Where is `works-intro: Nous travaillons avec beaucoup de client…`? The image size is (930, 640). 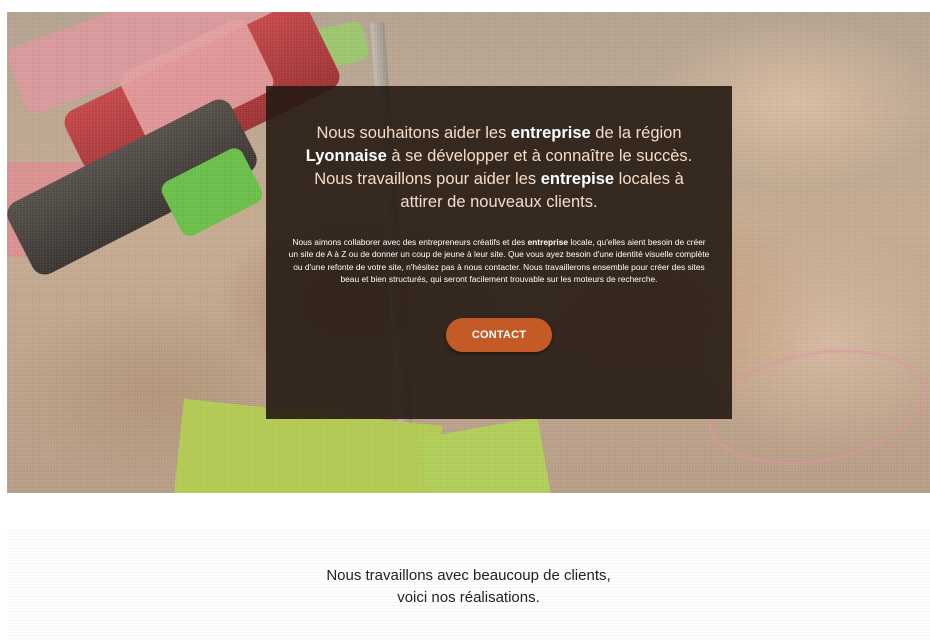 works-intro: Nous travaillons avec beaucoup de client… is located at coordinates (468, 587).